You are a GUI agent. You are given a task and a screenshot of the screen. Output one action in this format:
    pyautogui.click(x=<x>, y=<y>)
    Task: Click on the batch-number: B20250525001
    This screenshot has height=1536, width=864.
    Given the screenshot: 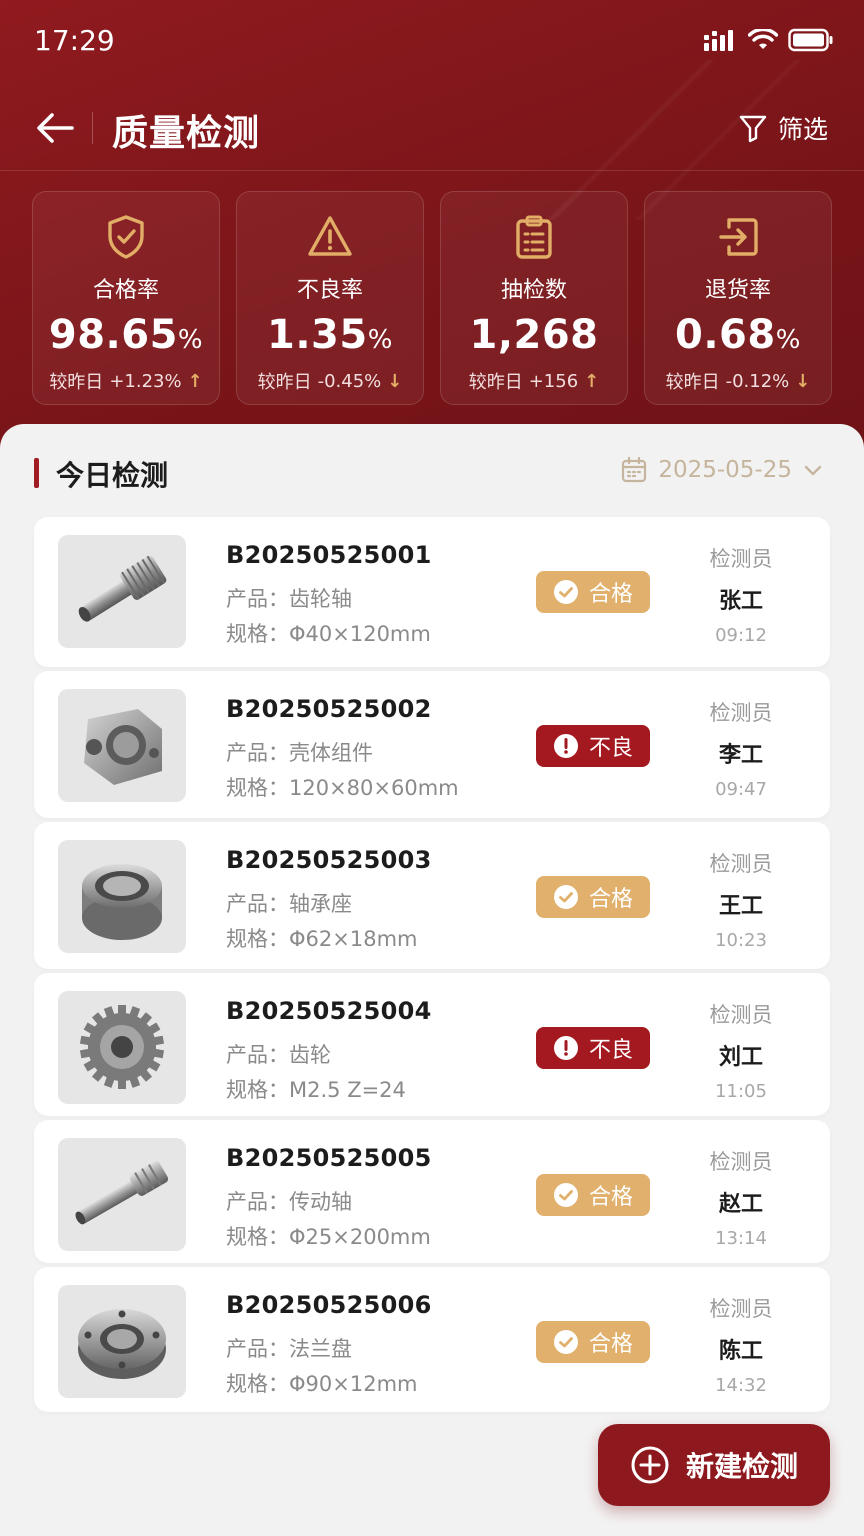 What is the action you would take?
    pyautogui.click(x=329, y=555)
    